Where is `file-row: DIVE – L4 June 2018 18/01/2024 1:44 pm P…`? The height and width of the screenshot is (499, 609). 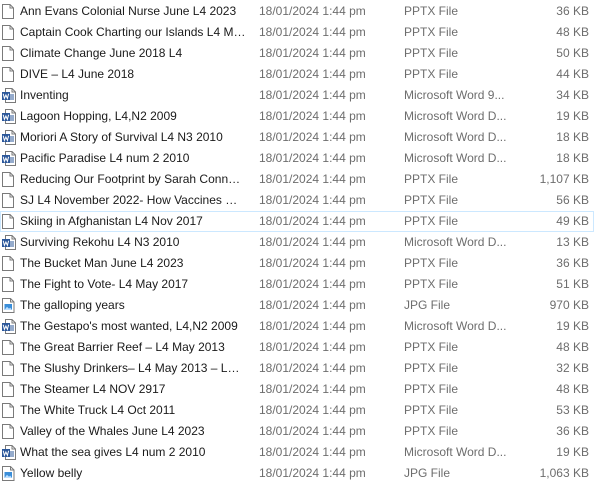
file-row: DIVE – L4 June 2018 18/01/2024 1:44 pm P… is located at coordinates (297, 74).